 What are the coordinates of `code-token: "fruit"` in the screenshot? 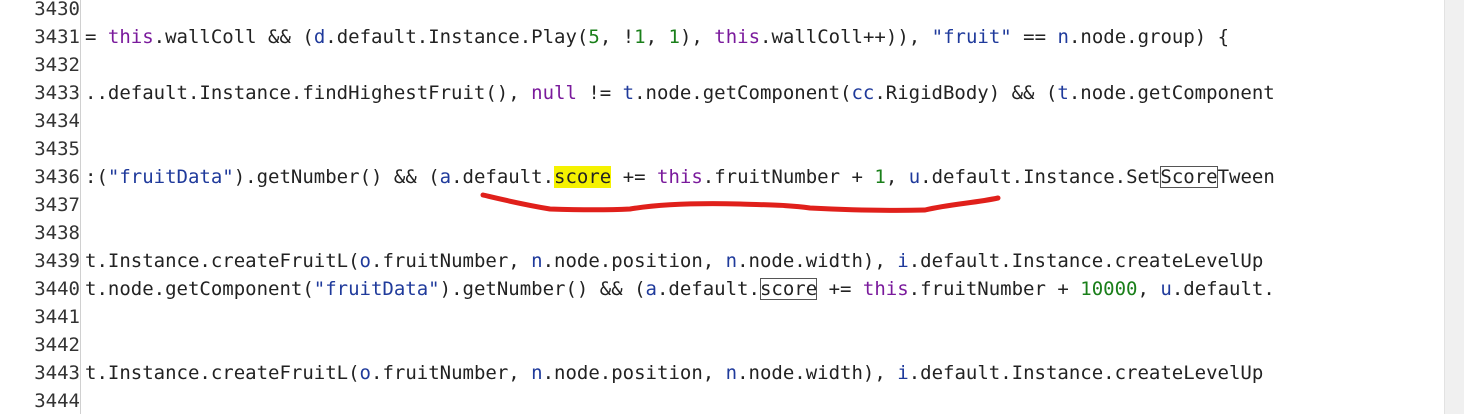 It's located at (971, 37).